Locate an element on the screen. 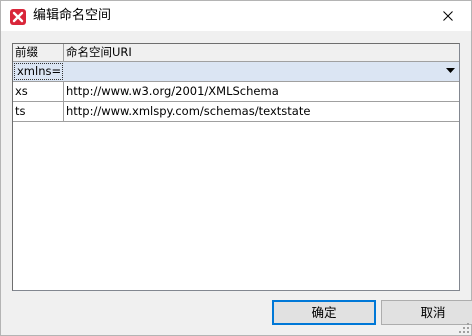 Image resolution: width=472 pixels, height=336 pixels. column-header-prefix: 前缀 is located at coordinates (38, 52).